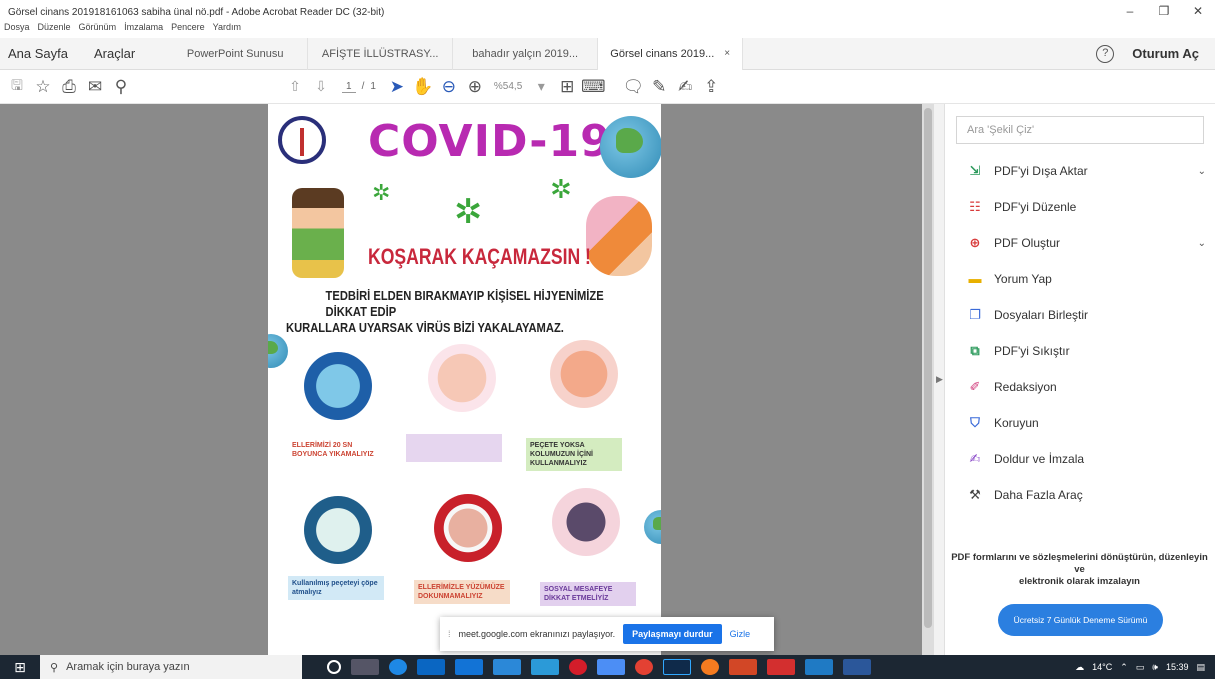 The height and width of the screenshot is (679, 1215). What do you see at coordinates (633, 87) in the screenshot?
I see `comment-icon: 🗨` at bounding box center [633, 87].